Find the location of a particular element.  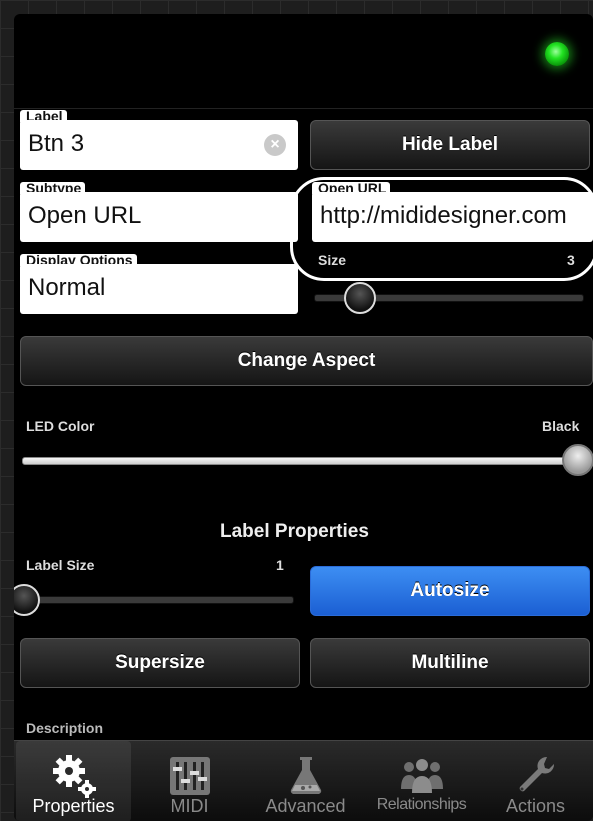

subtype-selector: Open URL is located at coordinates (159, 217).